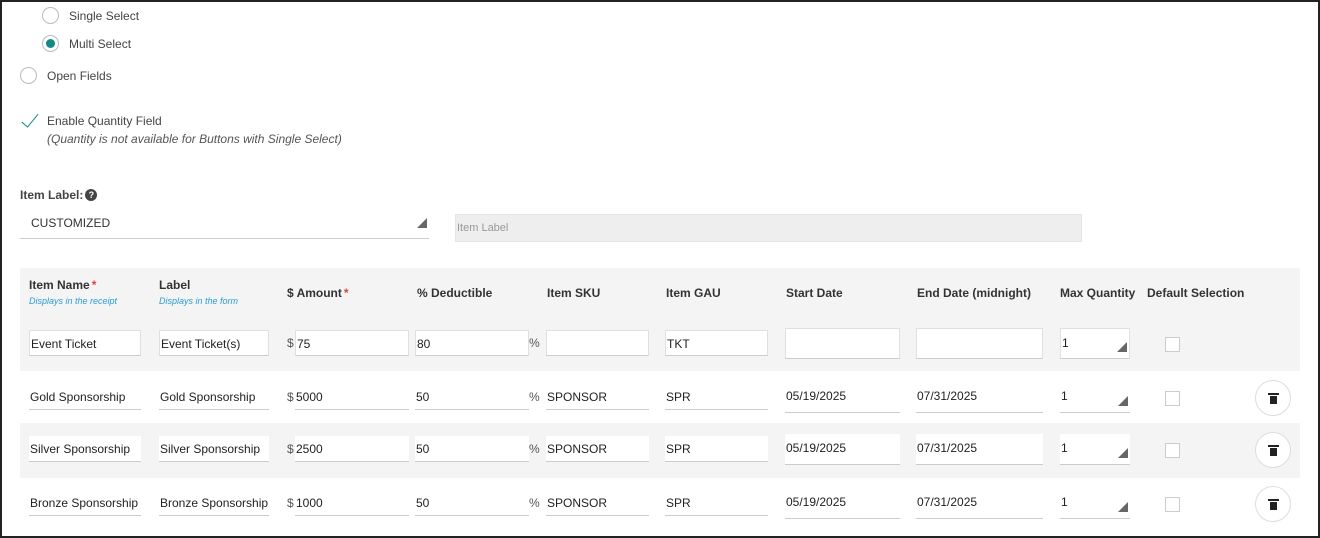  I want to click on item-label-title: Item Label:, so click(52, 195).